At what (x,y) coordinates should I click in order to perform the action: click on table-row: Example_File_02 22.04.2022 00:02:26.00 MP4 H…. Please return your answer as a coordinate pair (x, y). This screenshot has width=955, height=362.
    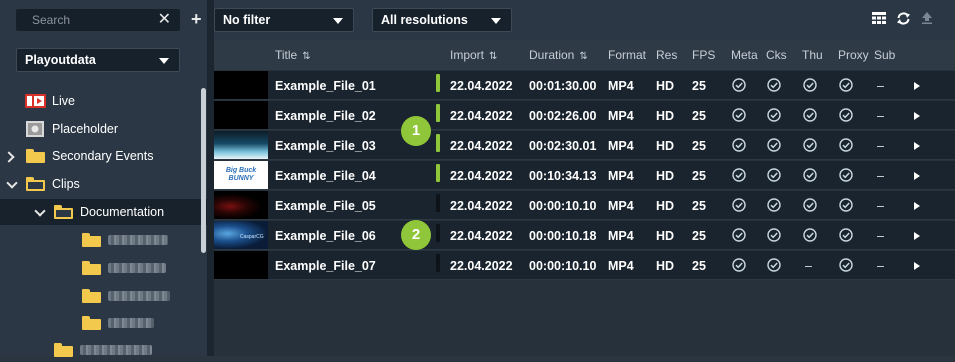
    Looking at the image, I should click on (584, 115).